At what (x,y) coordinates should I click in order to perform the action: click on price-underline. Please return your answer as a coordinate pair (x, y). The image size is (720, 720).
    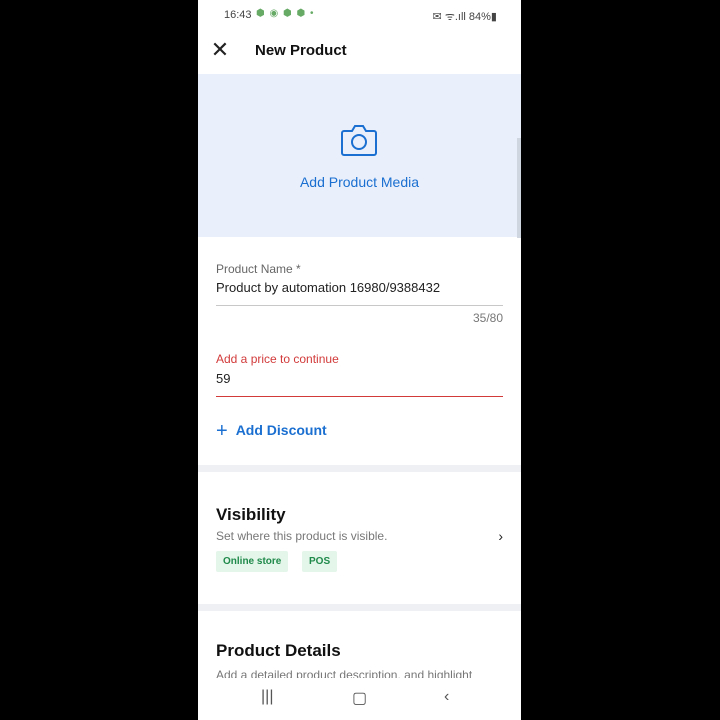
    Looking at the image, I should click on (359, 396).